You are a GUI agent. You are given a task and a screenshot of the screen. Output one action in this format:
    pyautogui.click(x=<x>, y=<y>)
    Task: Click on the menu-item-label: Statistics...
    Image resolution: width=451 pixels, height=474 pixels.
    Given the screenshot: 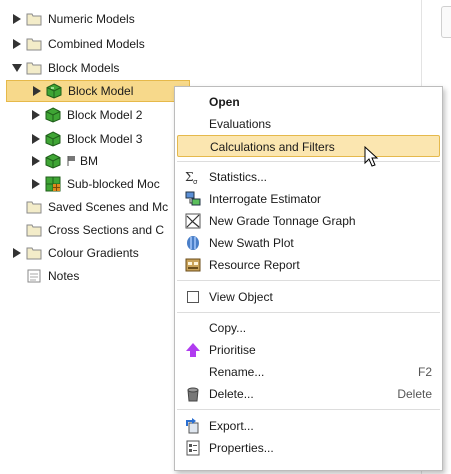 What is the action you would take?
    pyautogui.click(x=238, y=177)
    